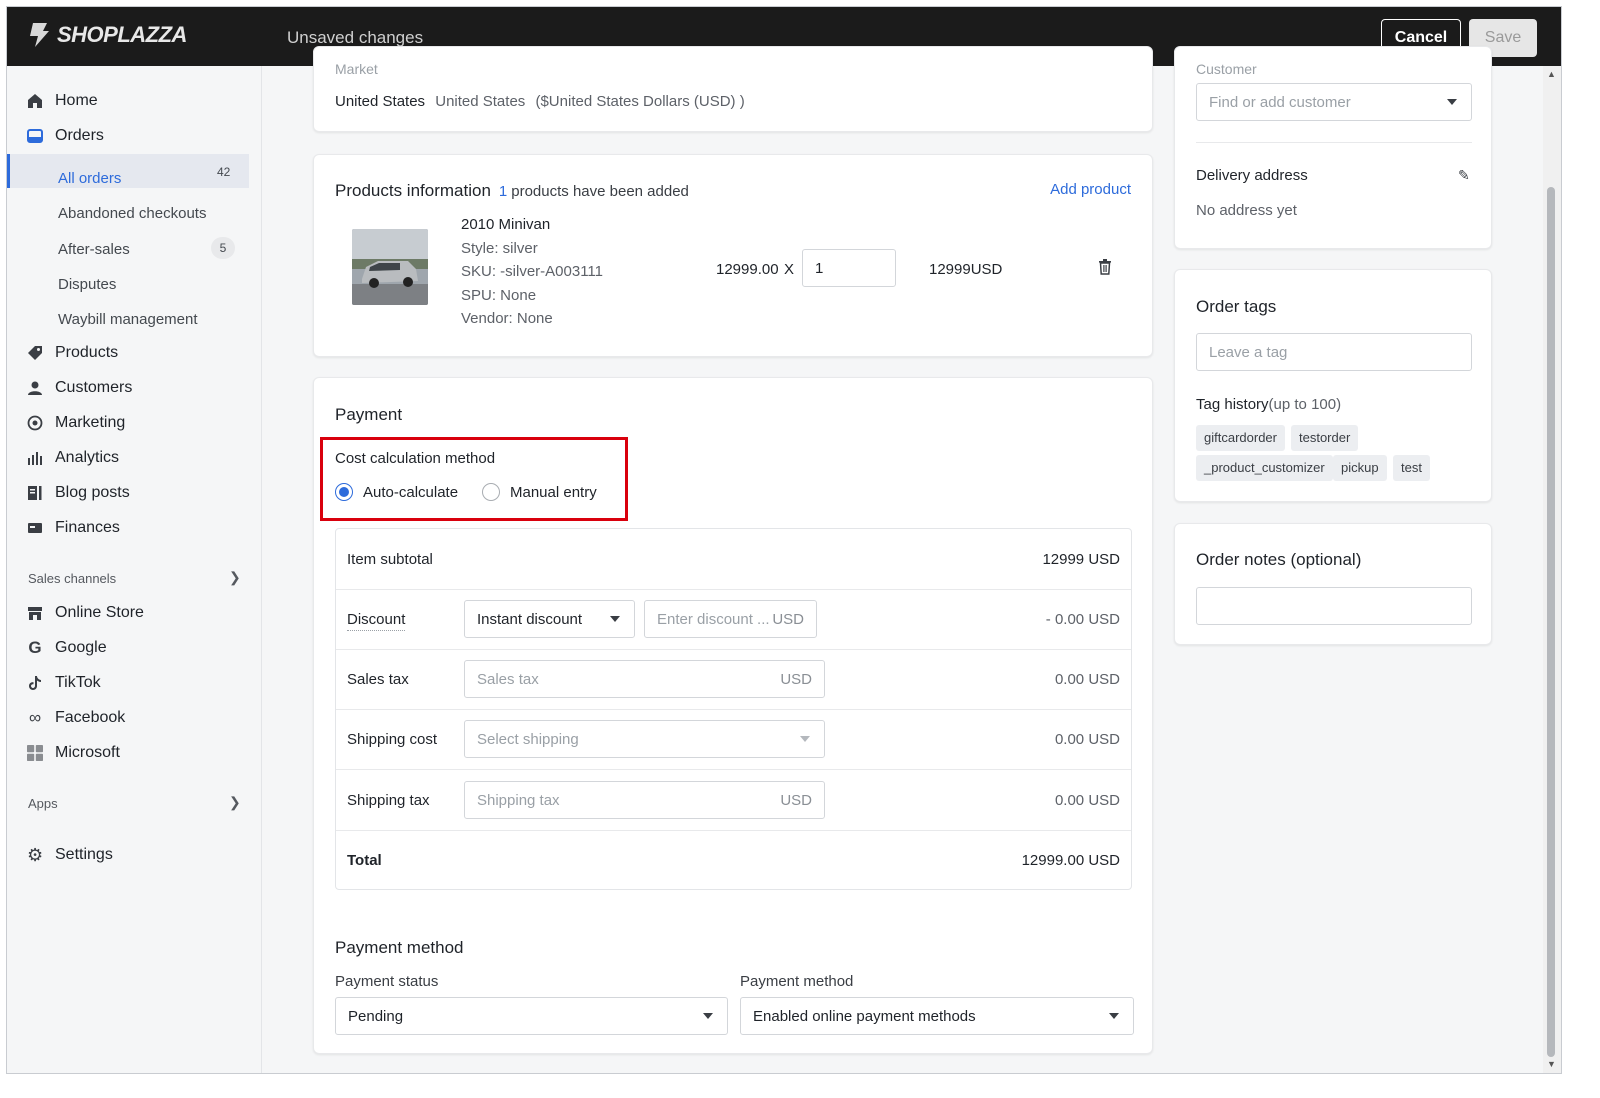 The height and width of the screenshot is (1098, 1600). Describe the element at coordinates (1090, 189) in the screenshot. I see `add-product-link: Add product` at that location.